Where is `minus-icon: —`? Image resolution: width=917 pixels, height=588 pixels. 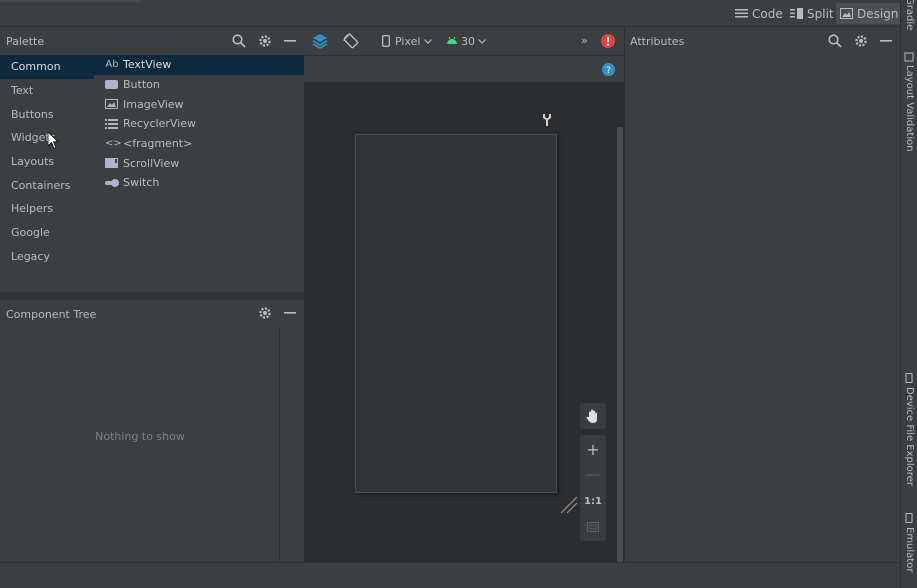 minus-icon: — is located at coordinates (593, 475).